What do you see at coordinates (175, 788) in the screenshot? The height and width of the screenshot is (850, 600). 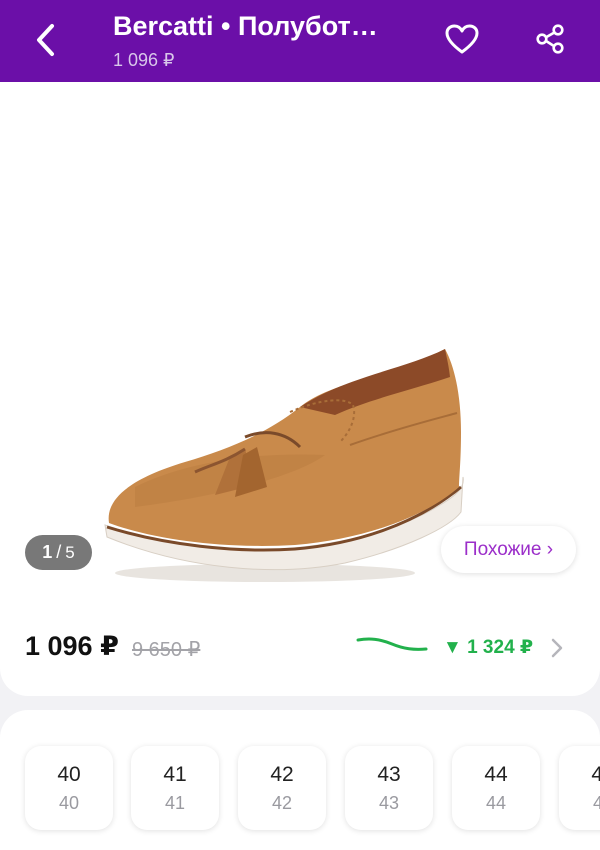 I see `size-chip: 41 41` at bounding box center [175, 788].